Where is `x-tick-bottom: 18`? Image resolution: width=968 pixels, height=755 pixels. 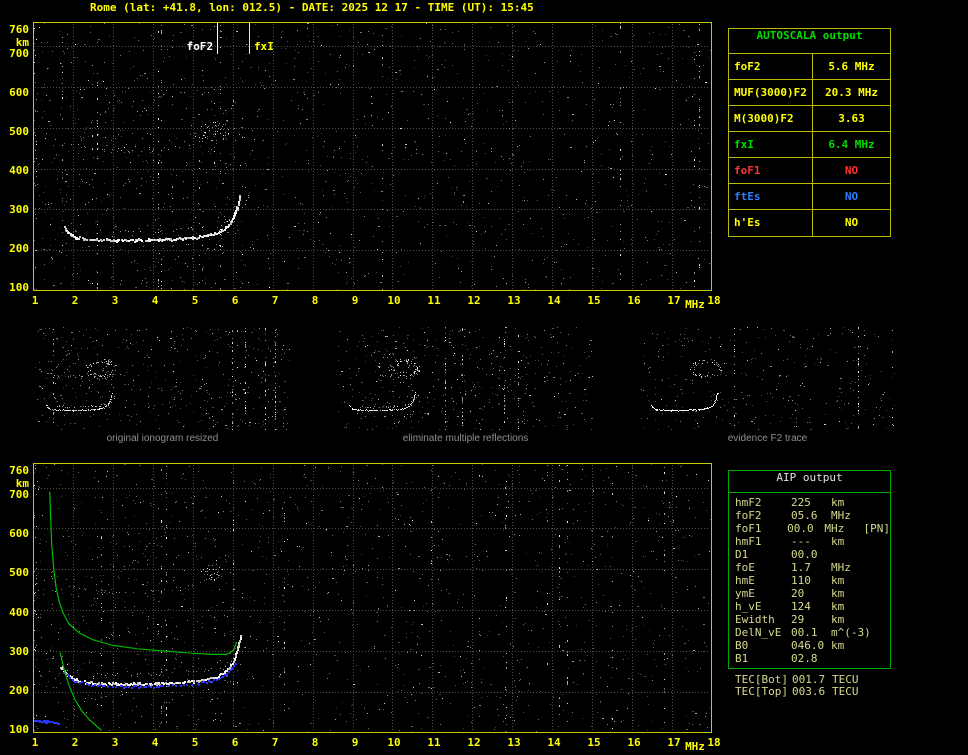 x-tick-bottom: 18 is located at coordinates (714, 742).